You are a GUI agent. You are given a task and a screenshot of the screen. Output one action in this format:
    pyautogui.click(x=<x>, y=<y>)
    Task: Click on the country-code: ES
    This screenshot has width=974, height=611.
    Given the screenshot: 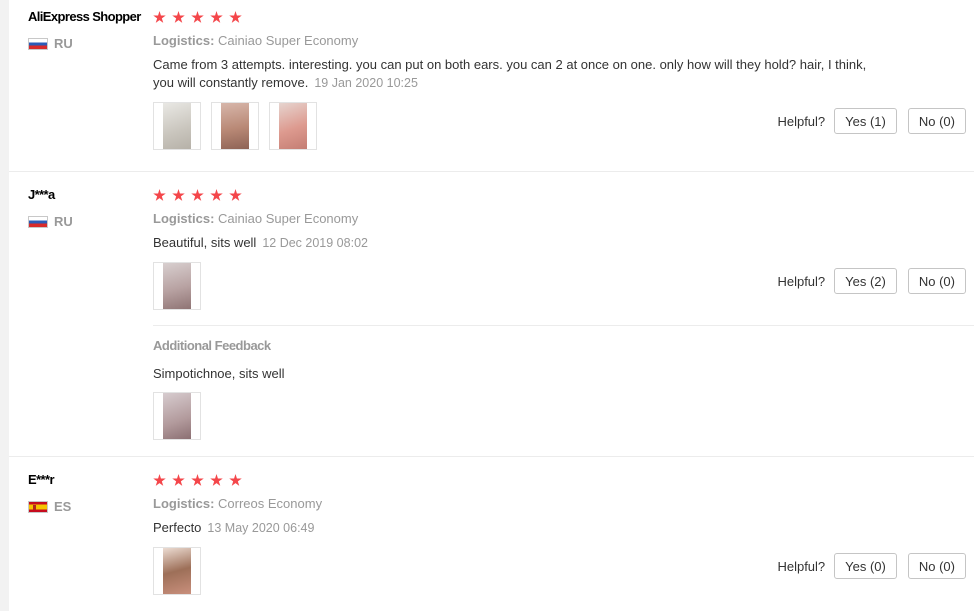 What is the action you would take?
    pyautogui.click(x=63, y=506)
    